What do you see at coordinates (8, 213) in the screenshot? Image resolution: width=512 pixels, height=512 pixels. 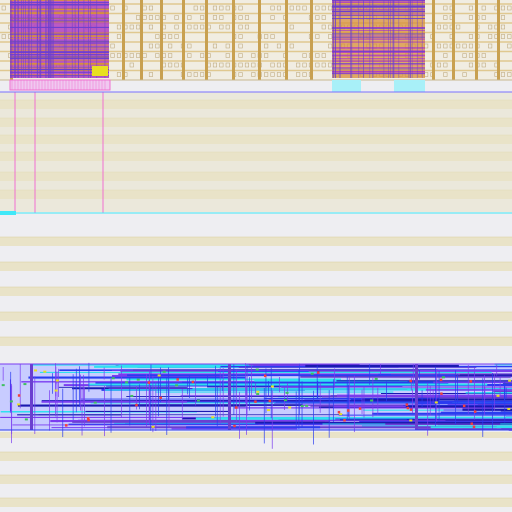 I see `boundary-pin` at bounding box center [8, 213].